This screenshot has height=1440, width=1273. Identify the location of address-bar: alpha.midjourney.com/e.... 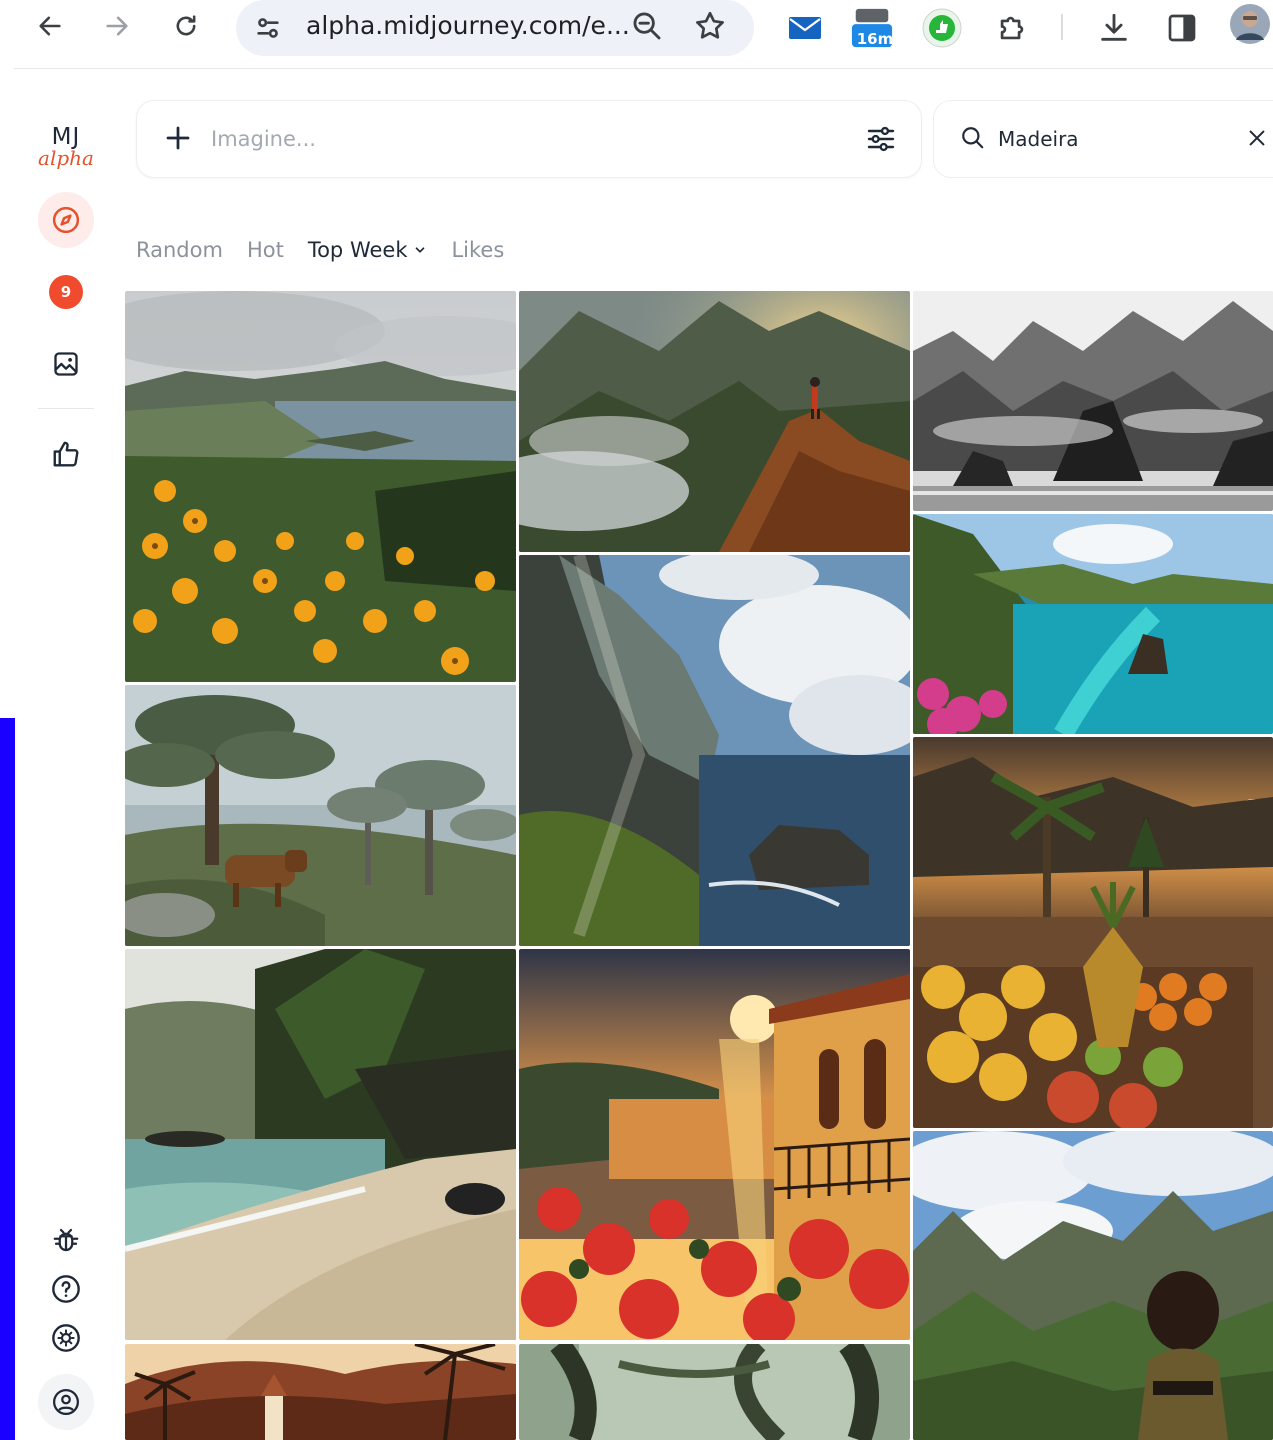
(495, 28).